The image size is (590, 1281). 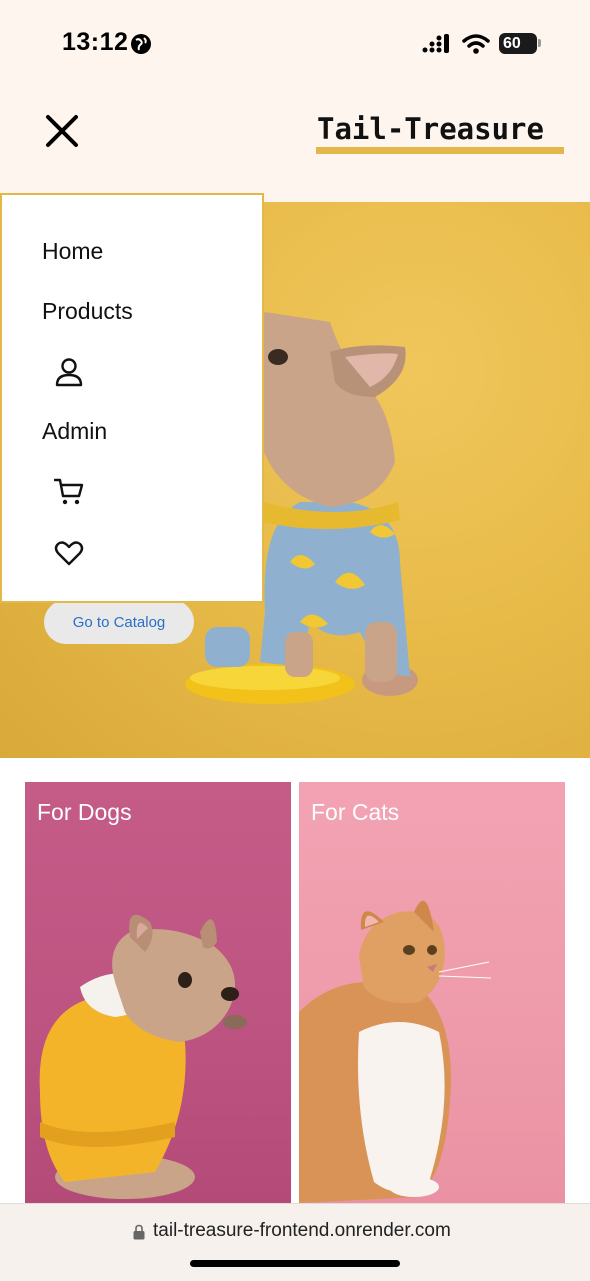 What do you see at coordinates (539, 43) in the screenshot?
I see `battery-tip` at bounding box center [539, 43].